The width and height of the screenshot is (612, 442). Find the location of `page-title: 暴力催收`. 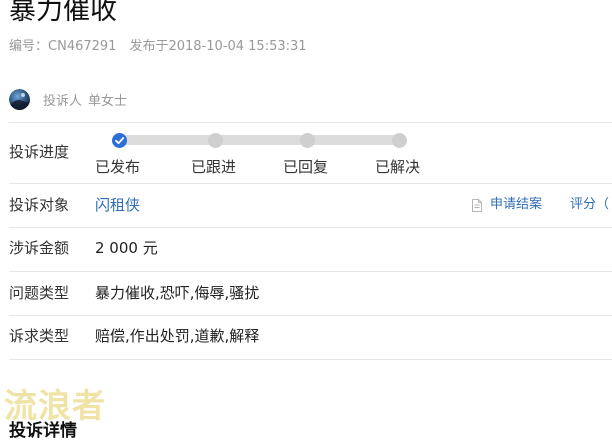

page-title: 暴力催收 is located at coordinates (63, 13).